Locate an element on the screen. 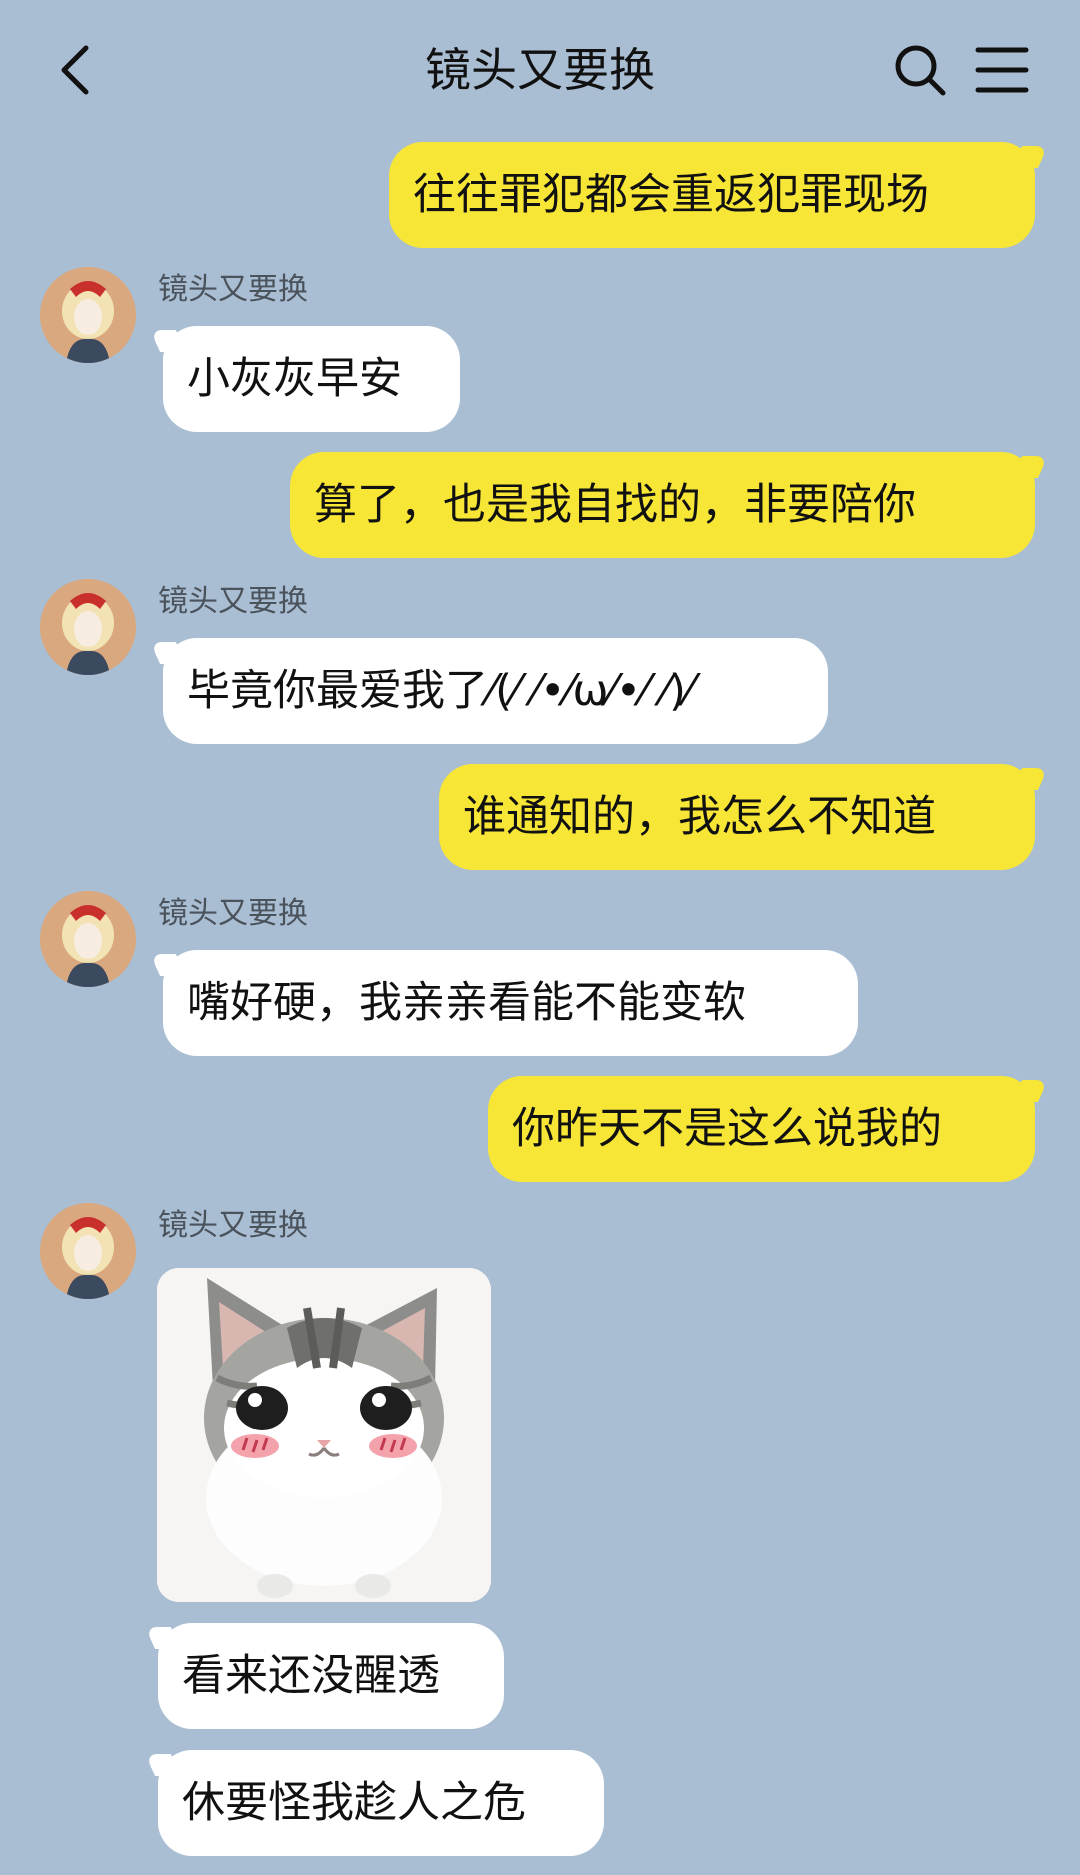 This screenshot has height=1875, width=1080. search-icon is located at coordinates (920, 70).